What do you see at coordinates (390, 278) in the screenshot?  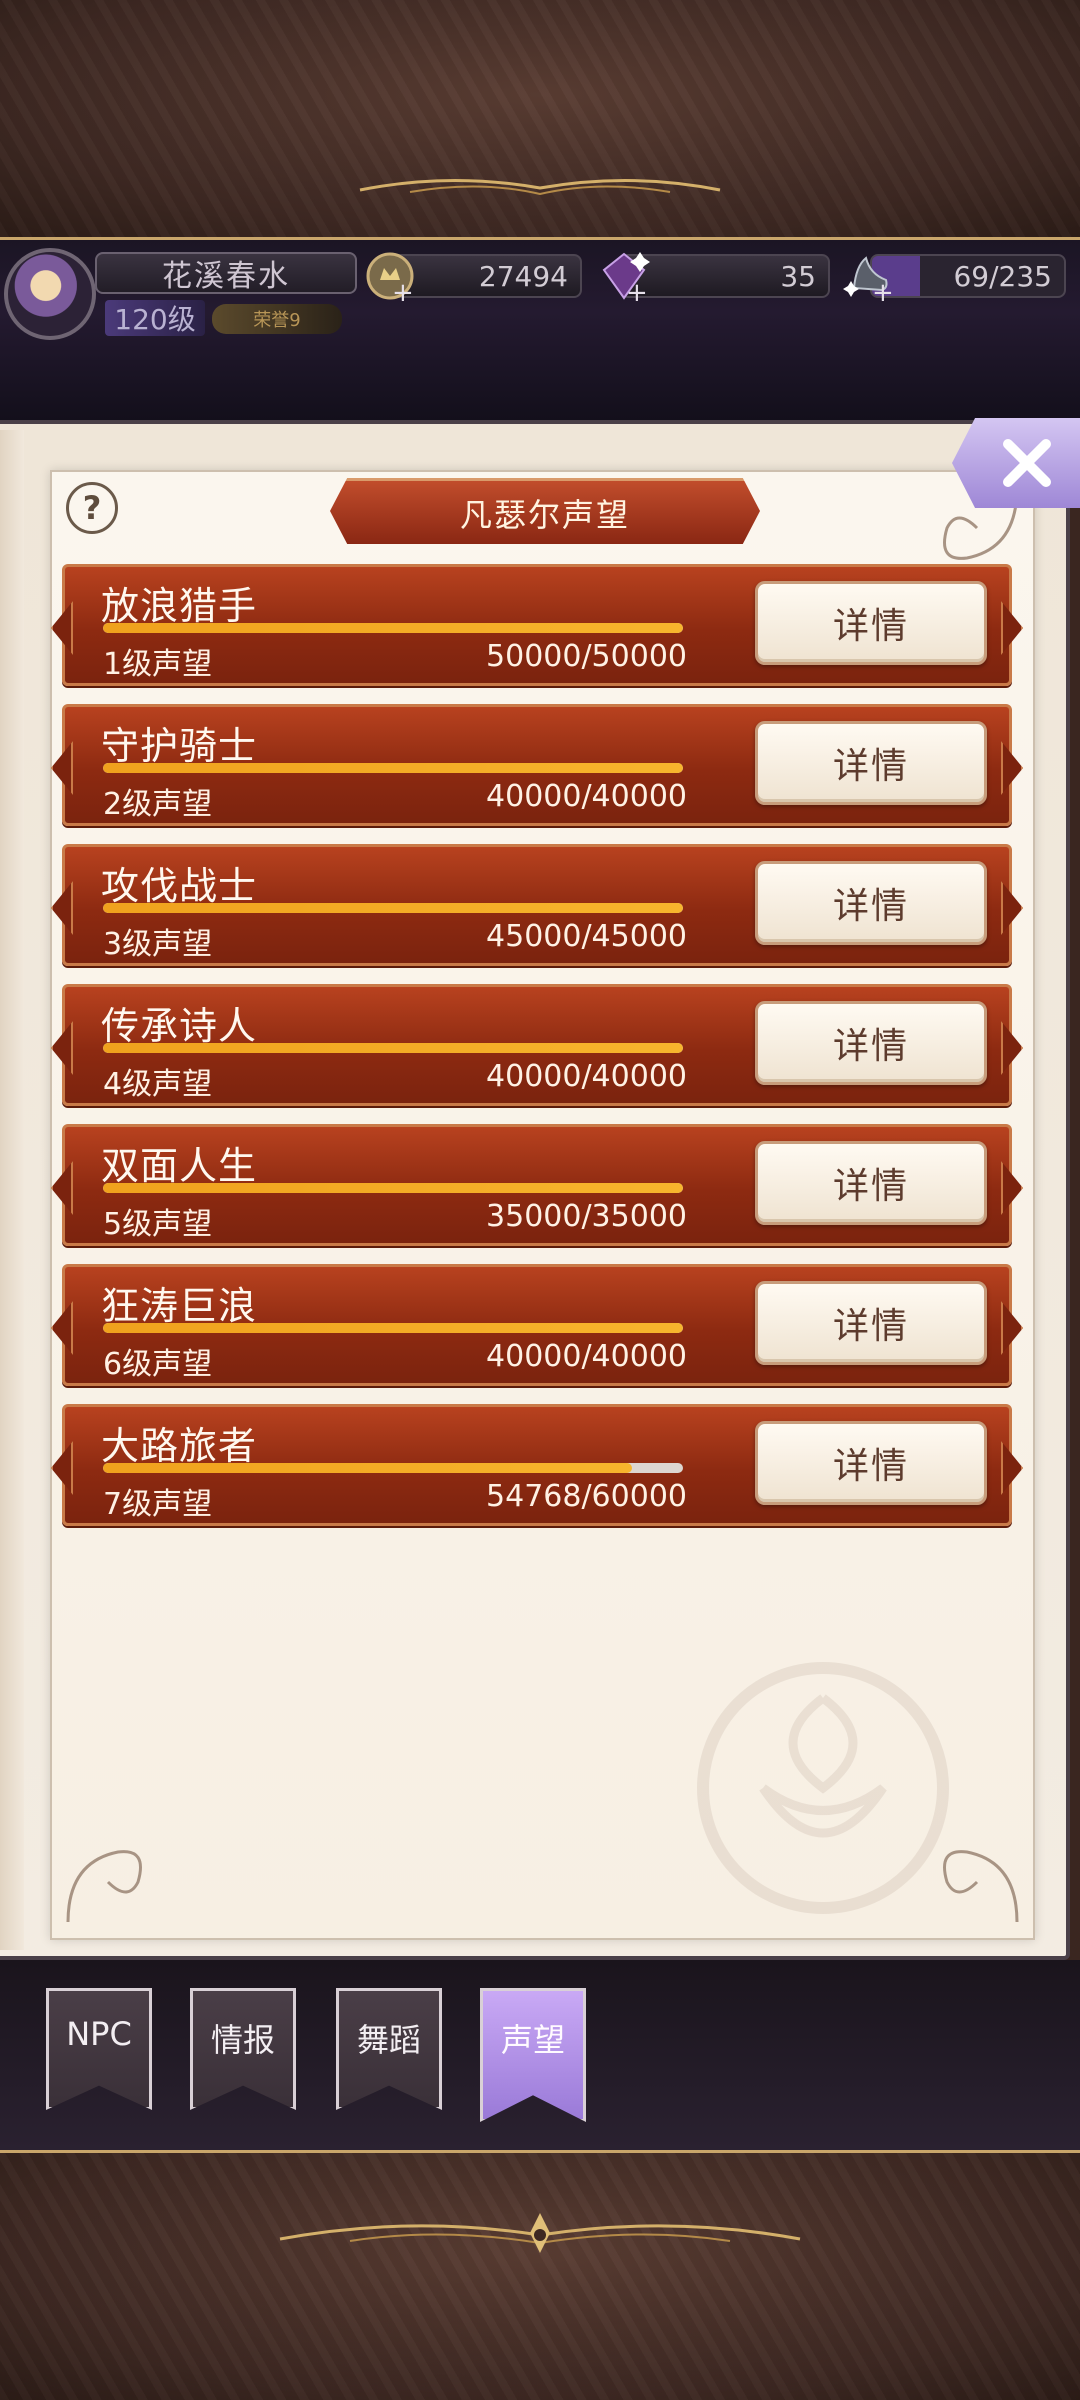 I see `gold-icon: +` at bounding box center [390, 278].